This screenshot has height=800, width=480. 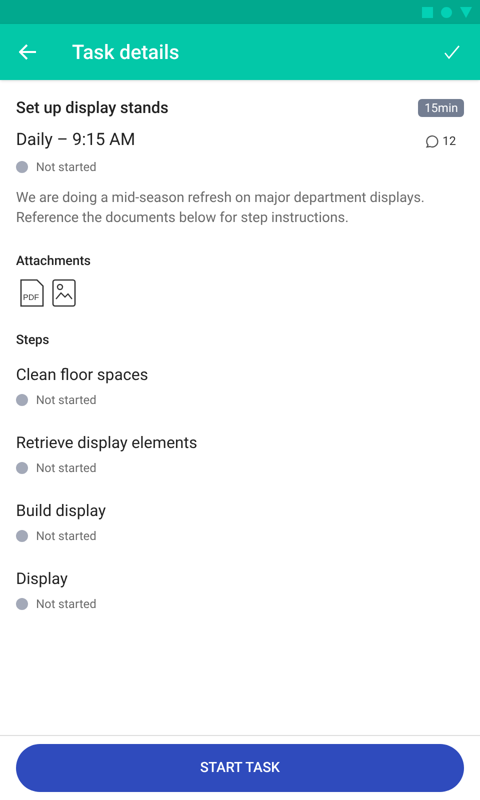 What do you see at coordinates (240, 768) in the screenshot?
I see `start-task-button: START TASK` at bounding box center [240, 768].